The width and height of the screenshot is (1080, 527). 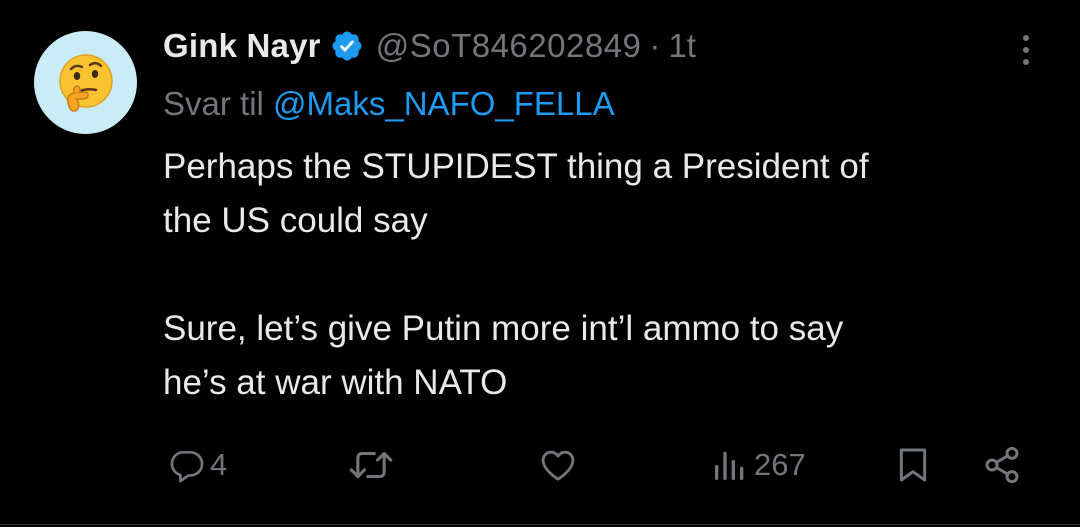 What do you see at coordinates (780, 464) in the screenshot?
I see `views-count: 267` at bounding box center [780, 464].